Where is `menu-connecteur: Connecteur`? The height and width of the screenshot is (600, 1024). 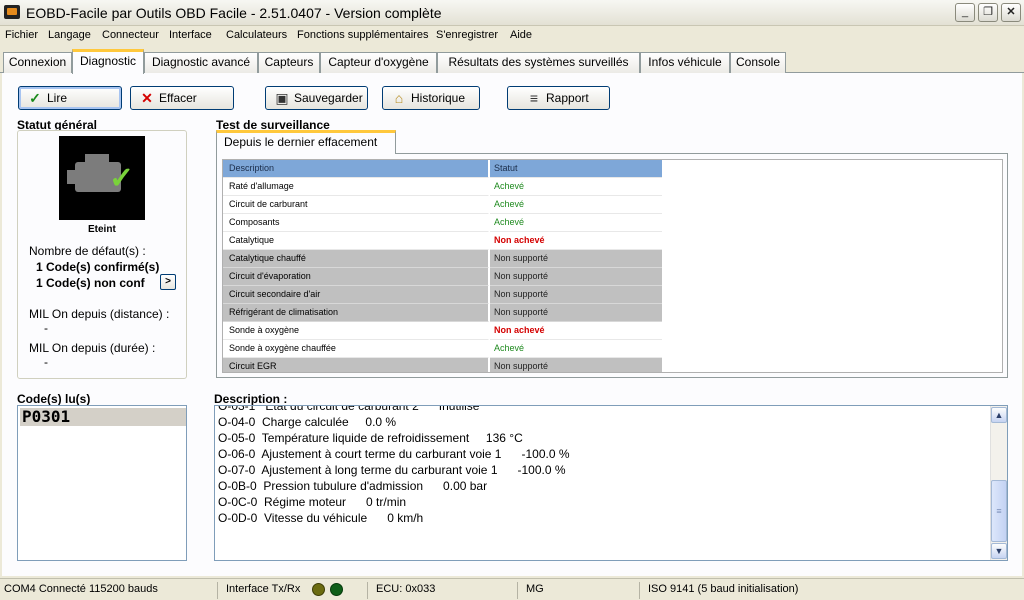
menu-connecteur: Connecteur is located at coordinates (130, 35).